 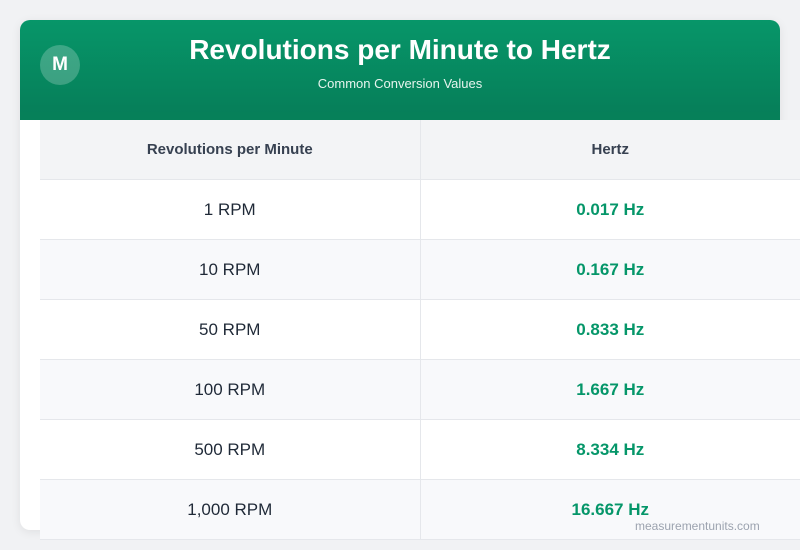 What do you see at coordinates (610, 150) in the screenshot?
I see `column-header-hertz: Hertz` at bounding box center [610, 150].